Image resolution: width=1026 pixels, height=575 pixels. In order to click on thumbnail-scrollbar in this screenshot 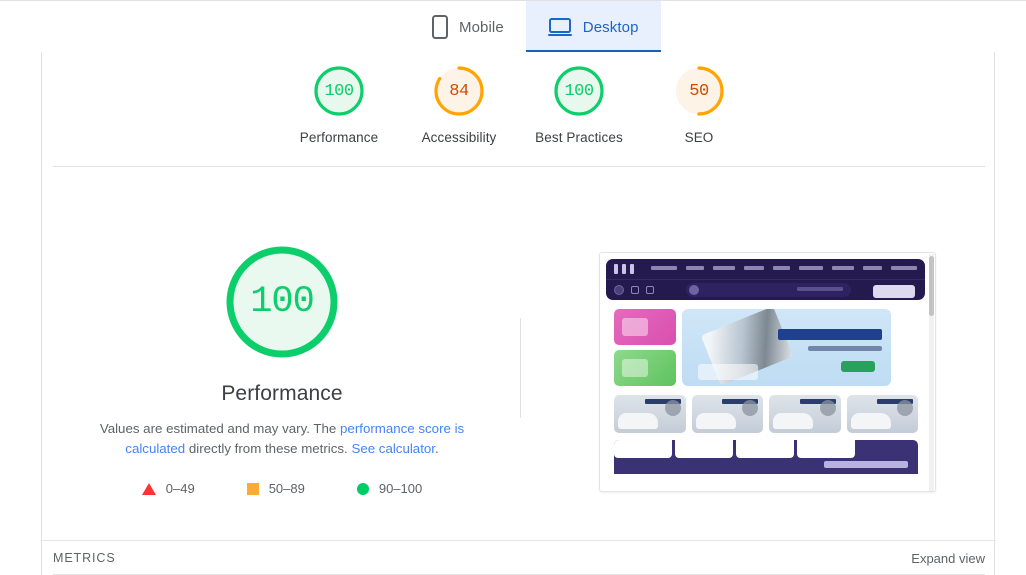, I will do `click(931, 372)`.